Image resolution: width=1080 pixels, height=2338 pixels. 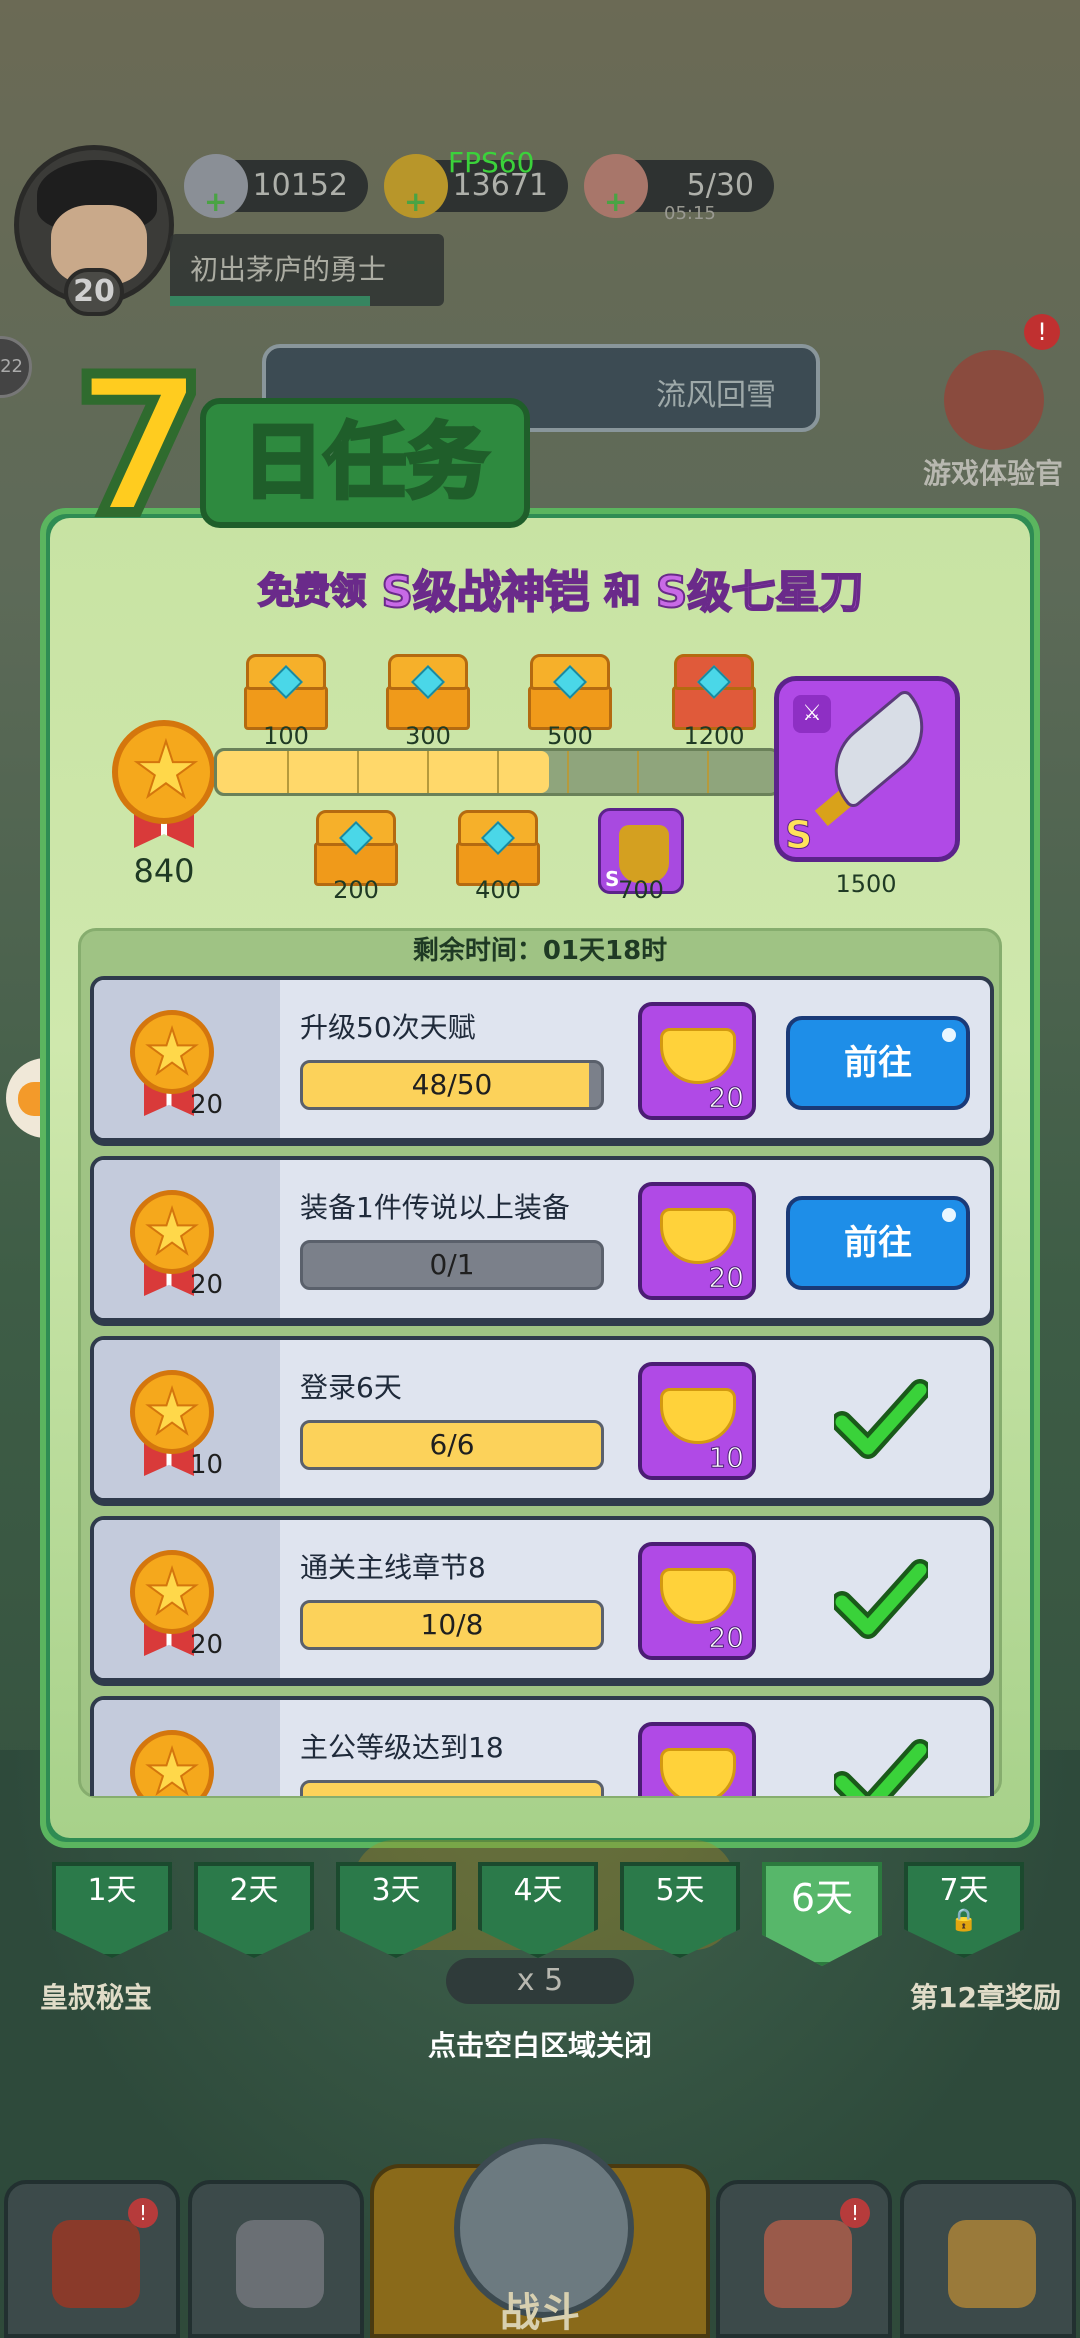 What do you see at coordinates (164, 871) in the screenshot?
I see `current-points: 840` at bounding box center [164, 871].